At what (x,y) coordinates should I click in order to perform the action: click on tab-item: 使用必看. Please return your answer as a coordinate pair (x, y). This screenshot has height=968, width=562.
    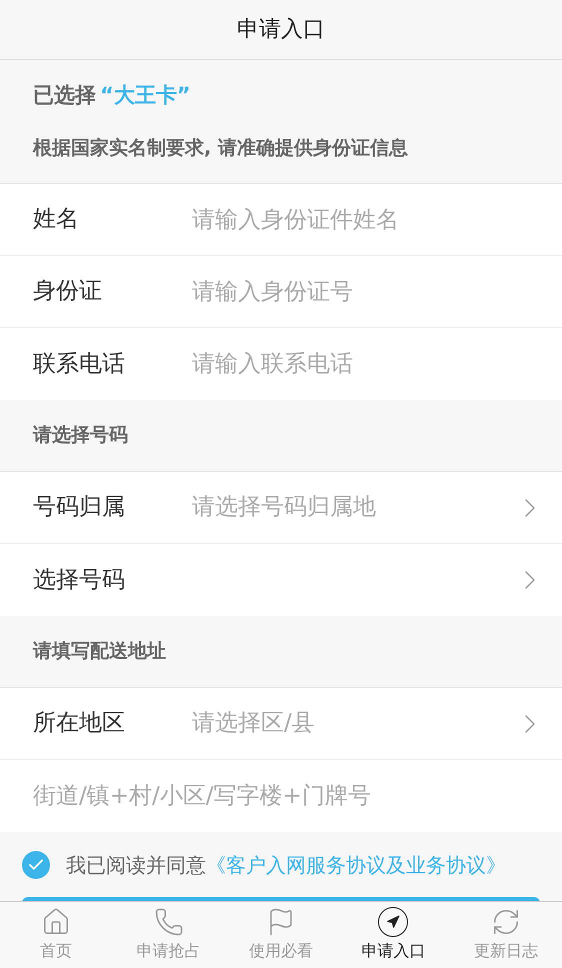
    Looking at the image, I should click on (281, 935).